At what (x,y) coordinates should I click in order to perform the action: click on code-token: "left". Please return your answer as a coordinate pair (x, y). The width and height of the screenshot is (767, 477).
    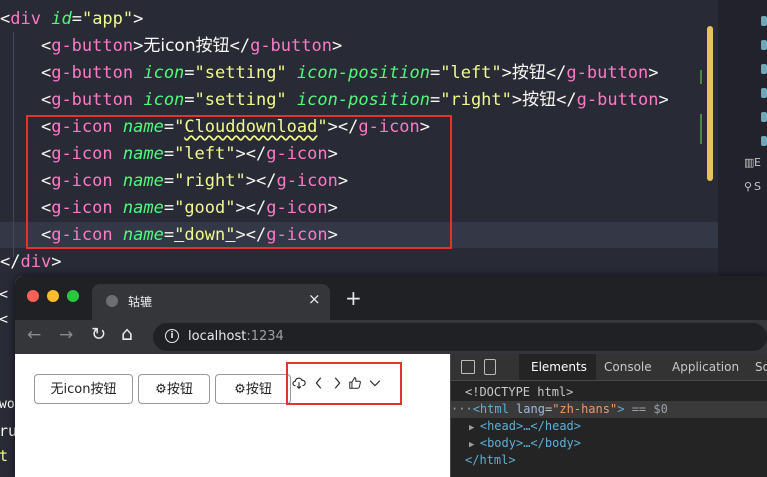
    Looking at the image, I should click on (471, 73).